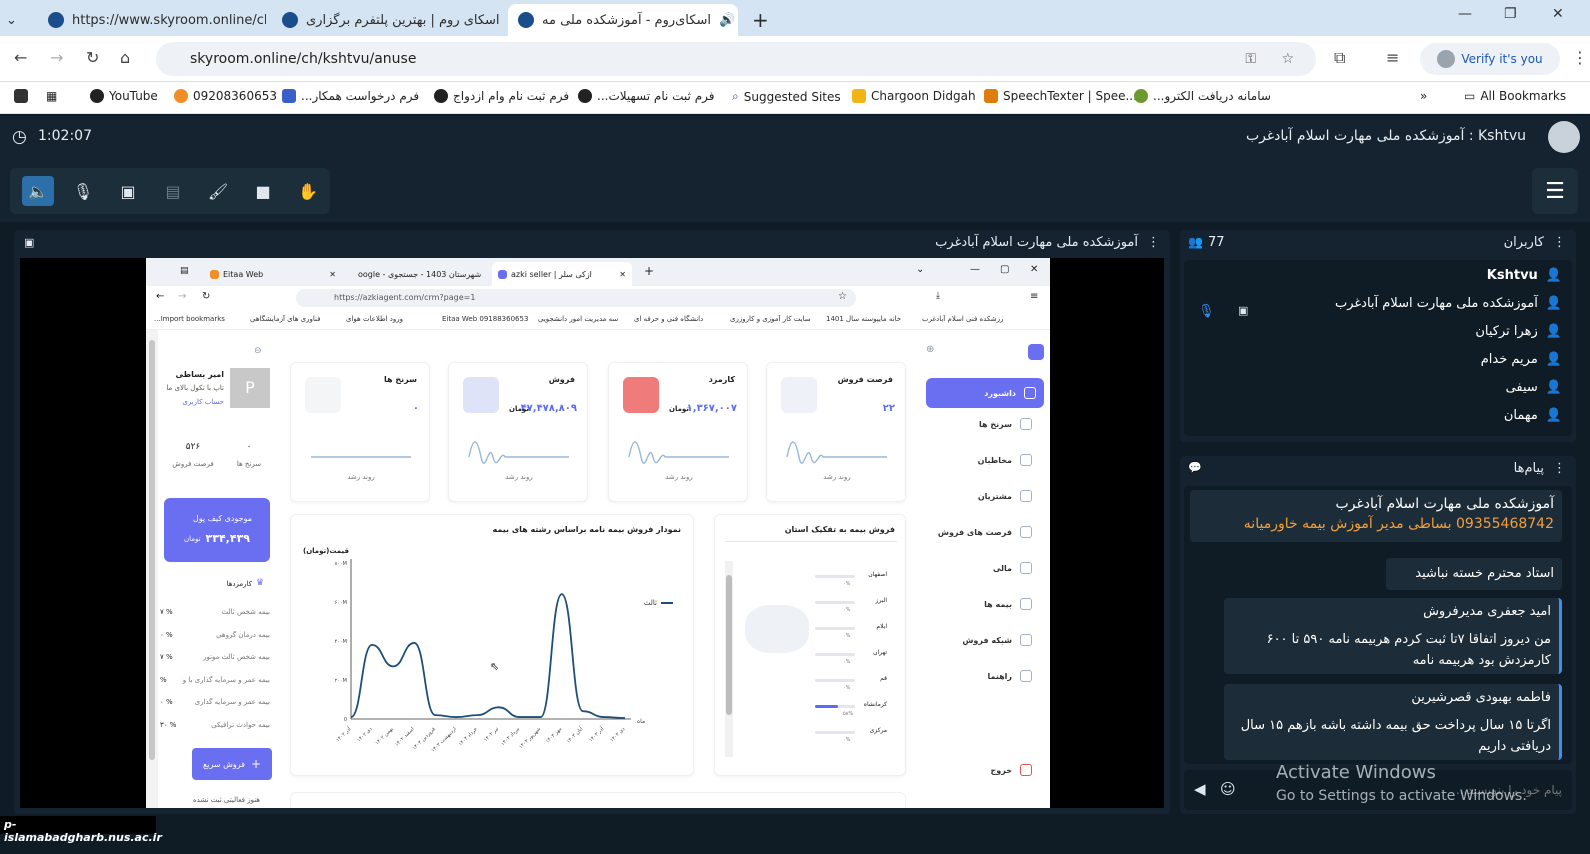 The image size is (1590, 854). What do you see at coordinates (669, 319) in the screenshot?
I see `inner-bookmark: دانشگاه فنی و حرفه ای` at bounding box center [669, 319].